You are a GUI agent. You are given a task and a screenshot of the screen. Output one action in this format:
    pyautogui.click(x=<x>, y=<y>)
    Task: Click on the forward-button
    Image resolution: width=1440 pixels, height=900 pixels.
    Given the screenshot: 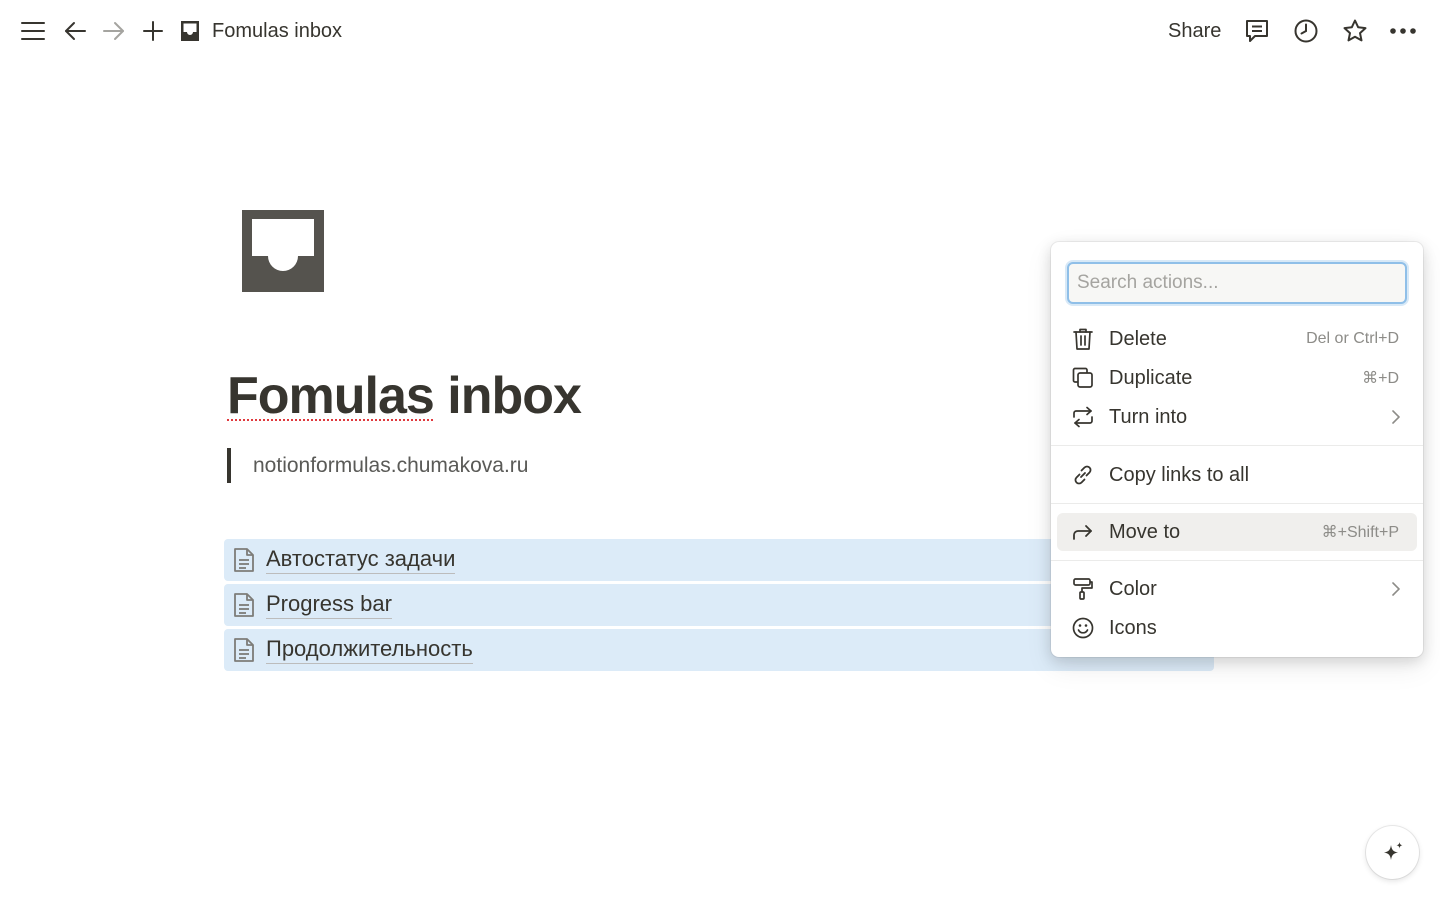 What is the action you would take?
    pyautogui.click(x=114, y=31)
    